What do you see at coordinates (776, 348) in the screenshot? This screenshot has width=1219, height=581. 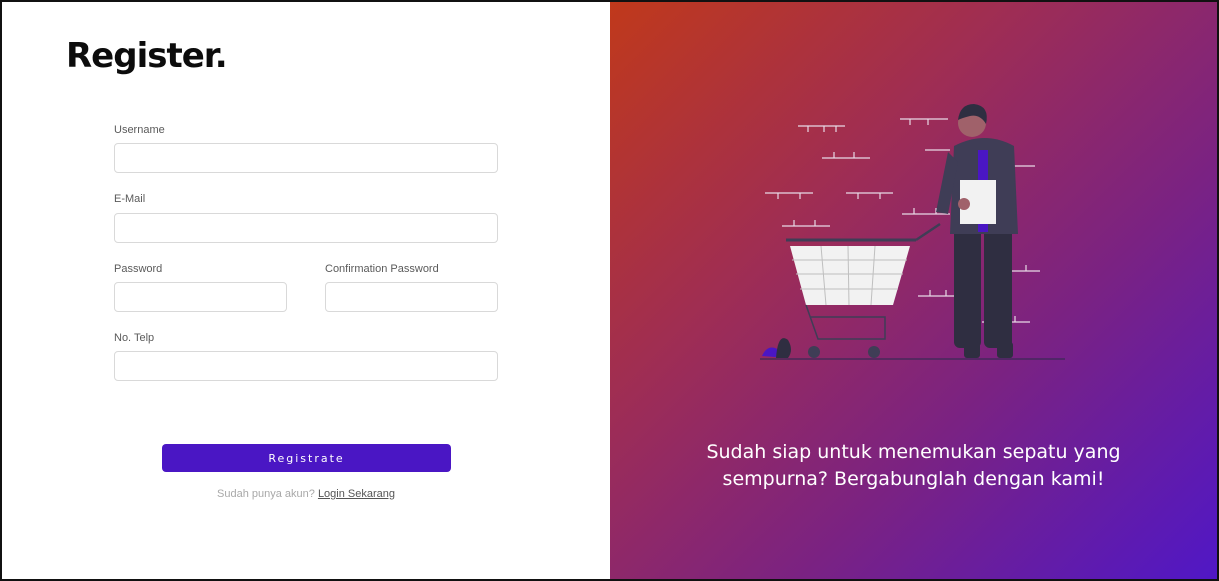 I see `plant-icon` at bounding box center [776, 348].